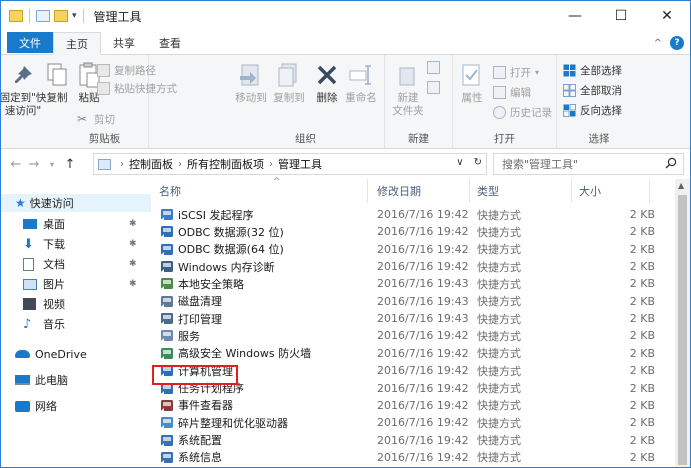 This screenshot has width=691, height=468. Describe the element at coordinates (170, 43) in the screenshot. I see `tab-view: 查看` at that location.